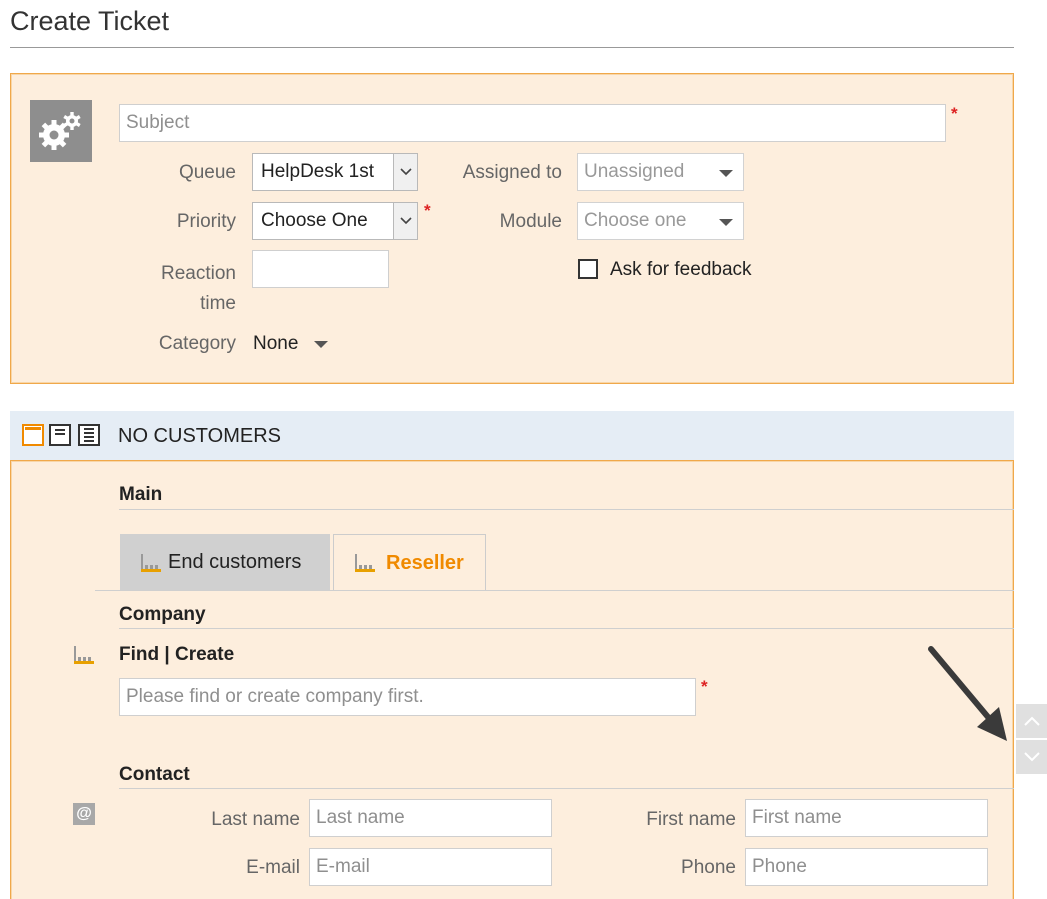  Describe the element at coordinates (90, 21) in the screenshot. I see `page-title: Create Ticket` at that location.